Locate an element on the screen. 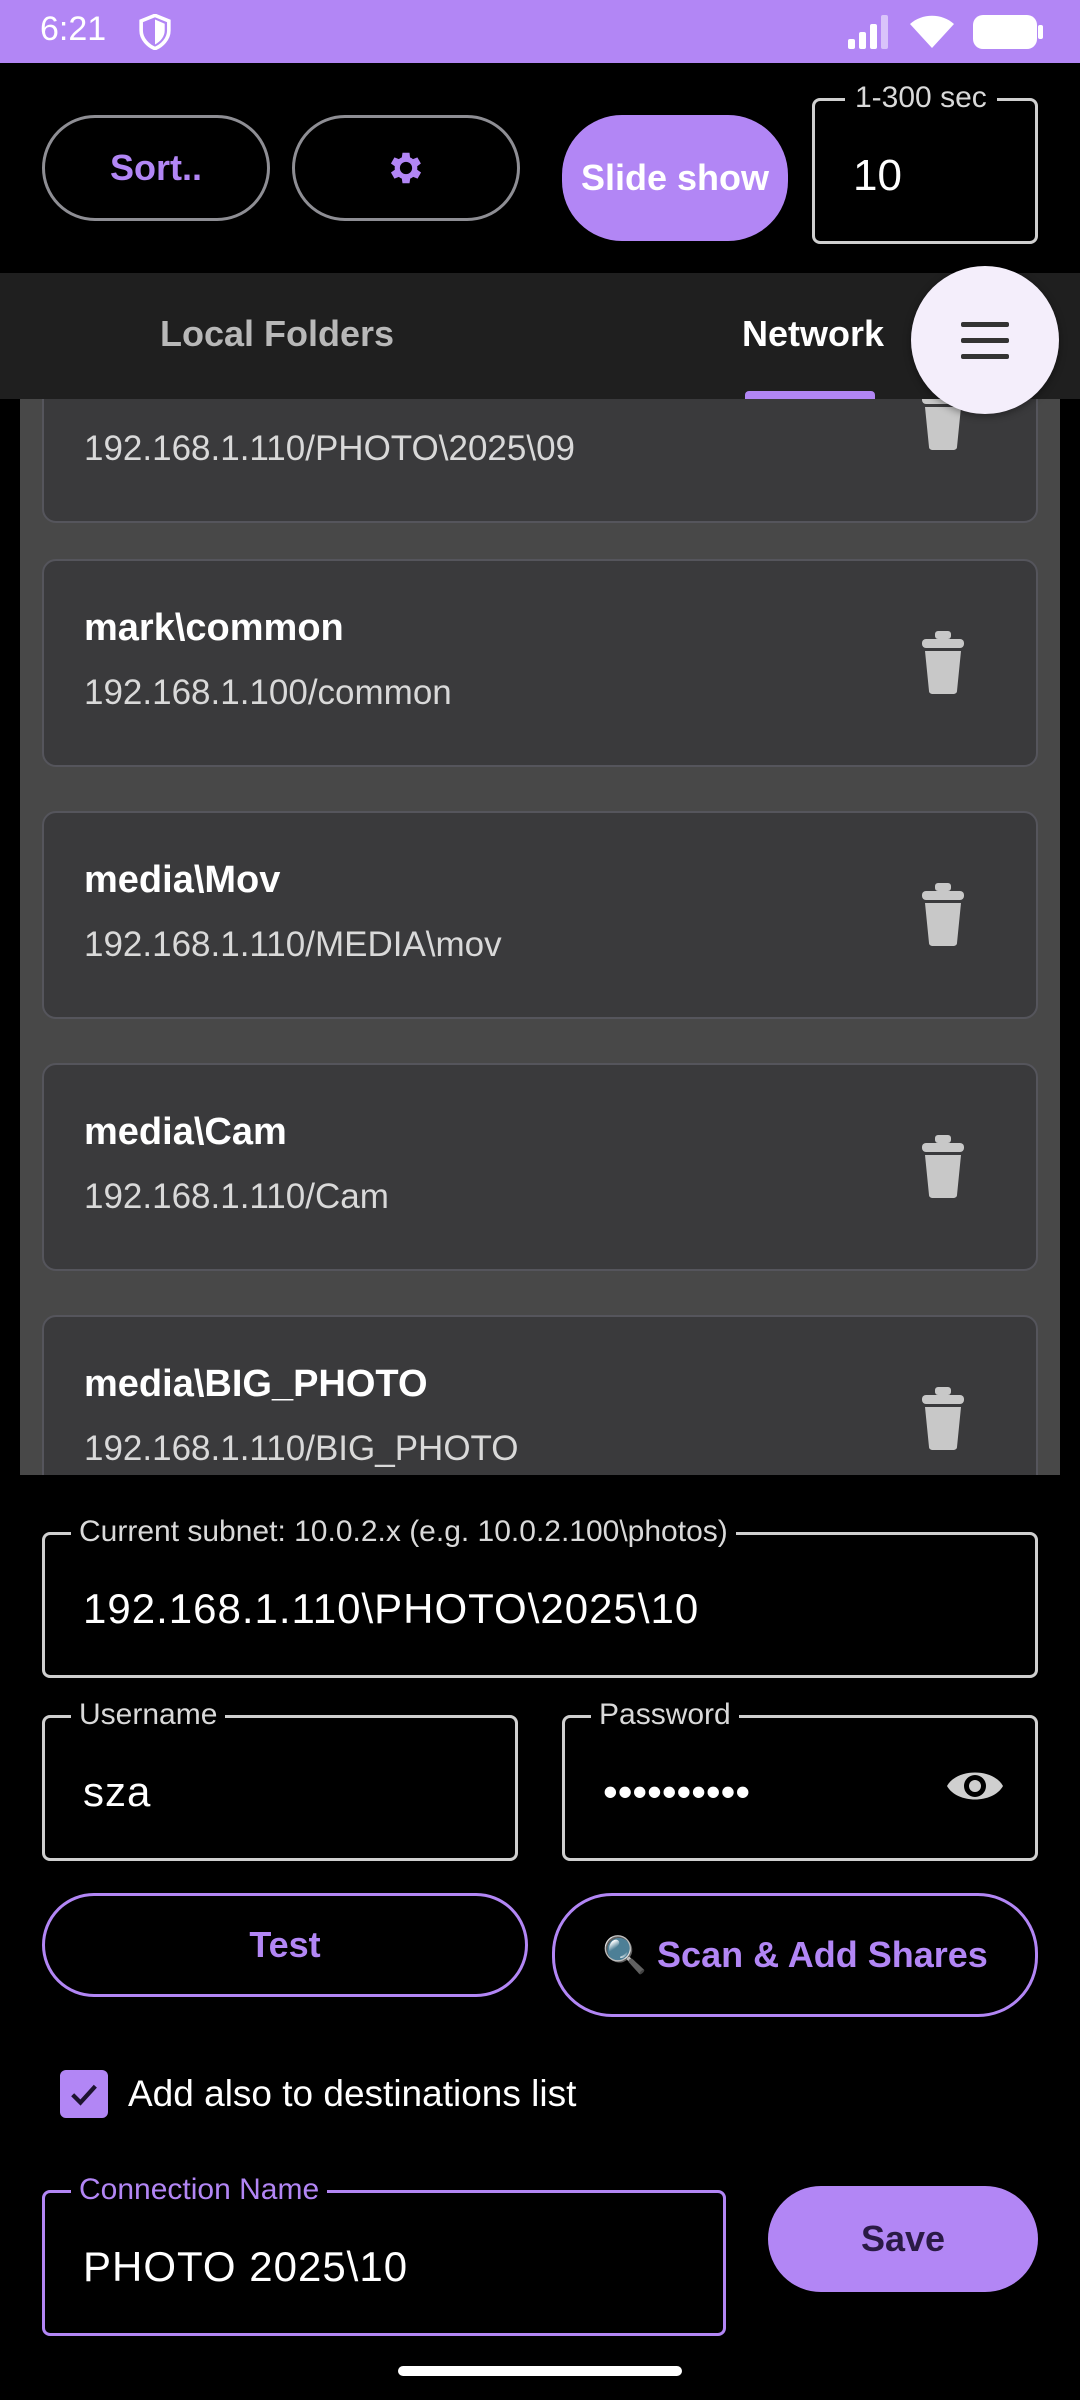 This screenshot has width=1080, height=2400. test-button: Test is located at coordinates (285, 1945).